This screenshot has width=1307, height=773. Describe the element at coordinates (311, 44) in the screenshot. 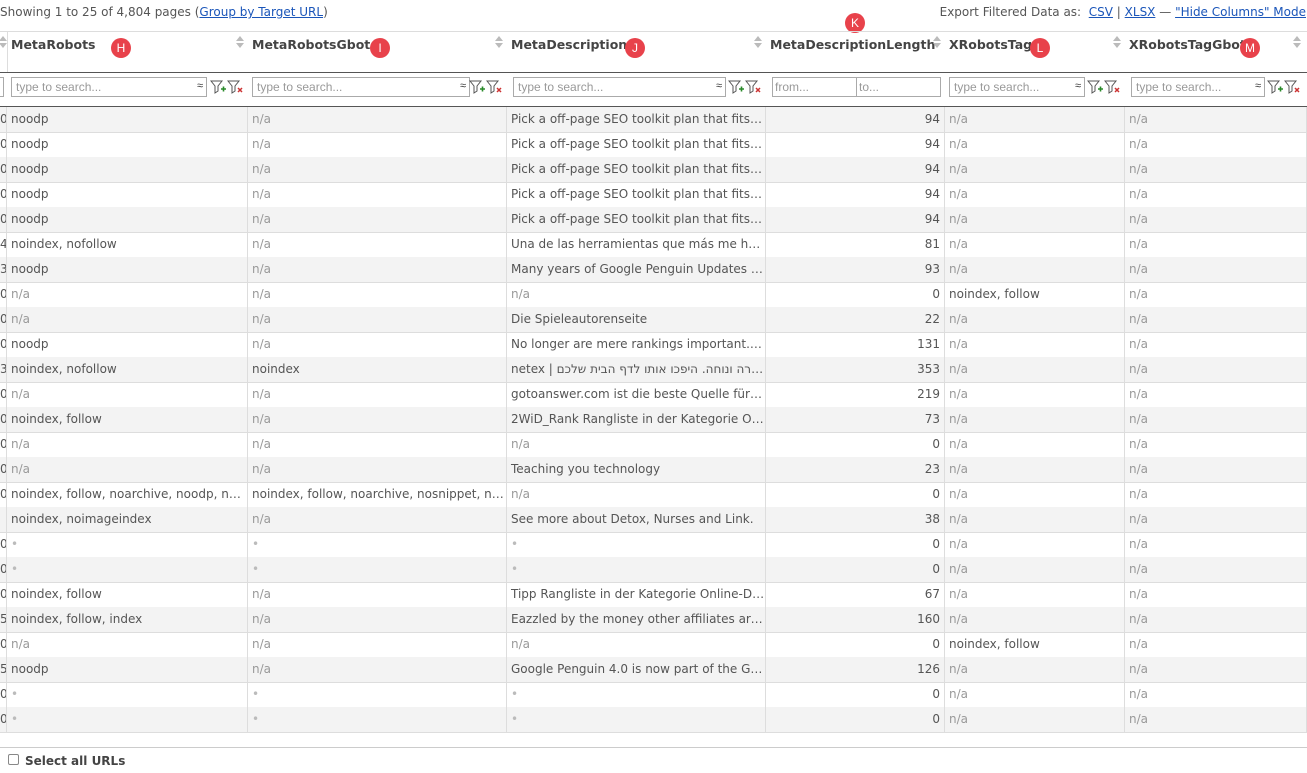

I see `column-title: MetaRobotsGbot` at that location.